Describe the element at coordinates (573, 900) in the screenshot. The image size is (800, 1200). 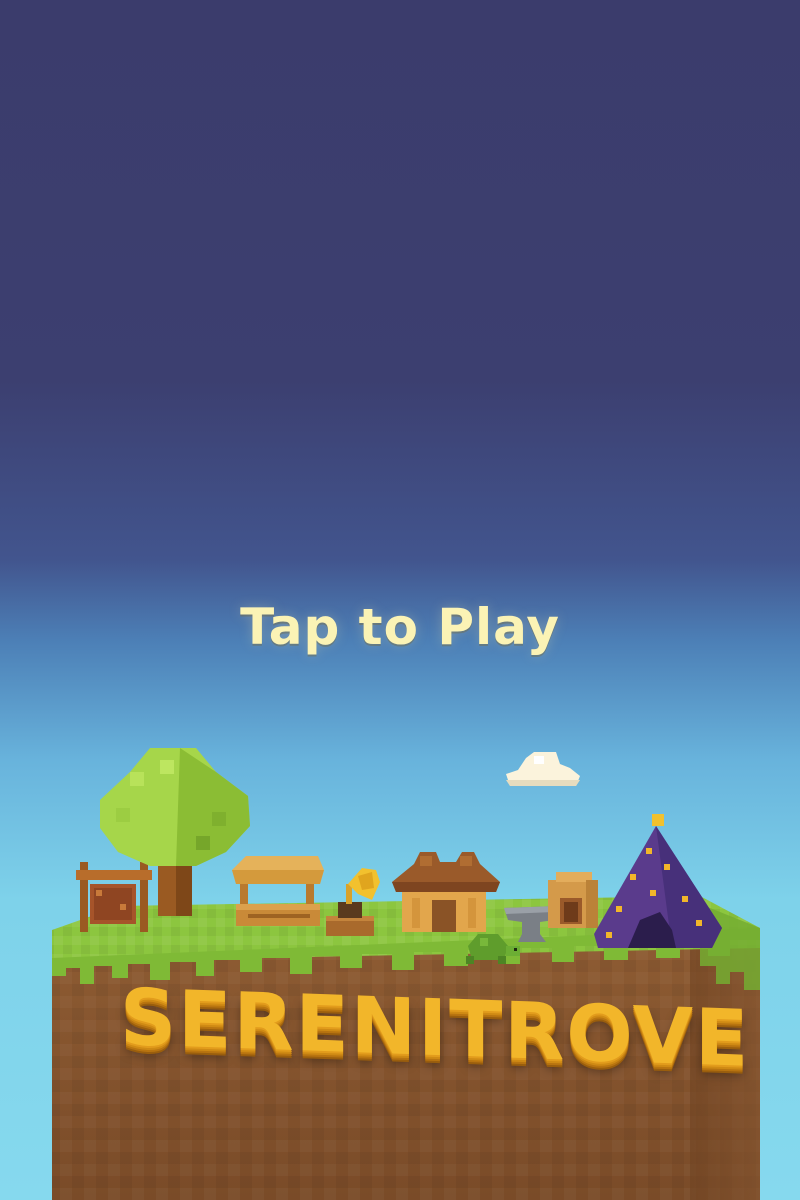
I see `furnace-icon` at that location.